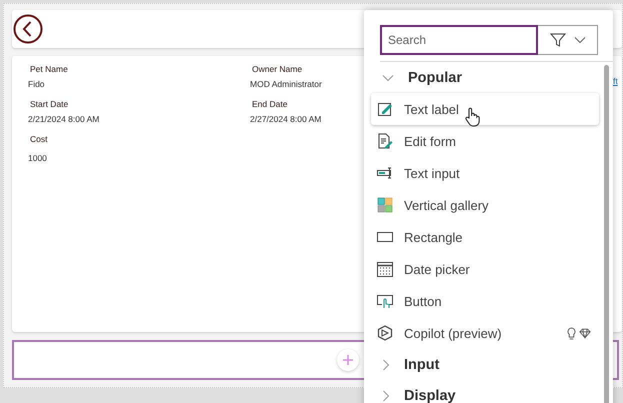 Image resolution: width=623 pixels, height=403 pixels. I want to click on field-label: Pet Name, so click(49, 69).